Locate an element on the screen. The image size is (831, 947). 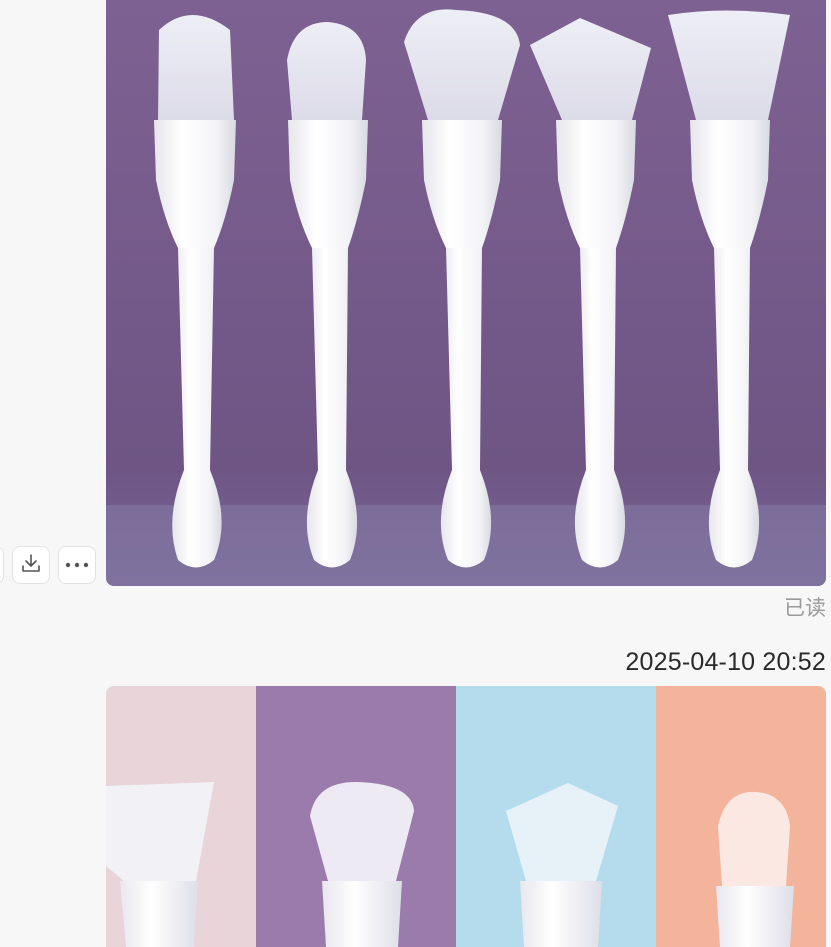
more-icon is located at coordinates (77, 565).